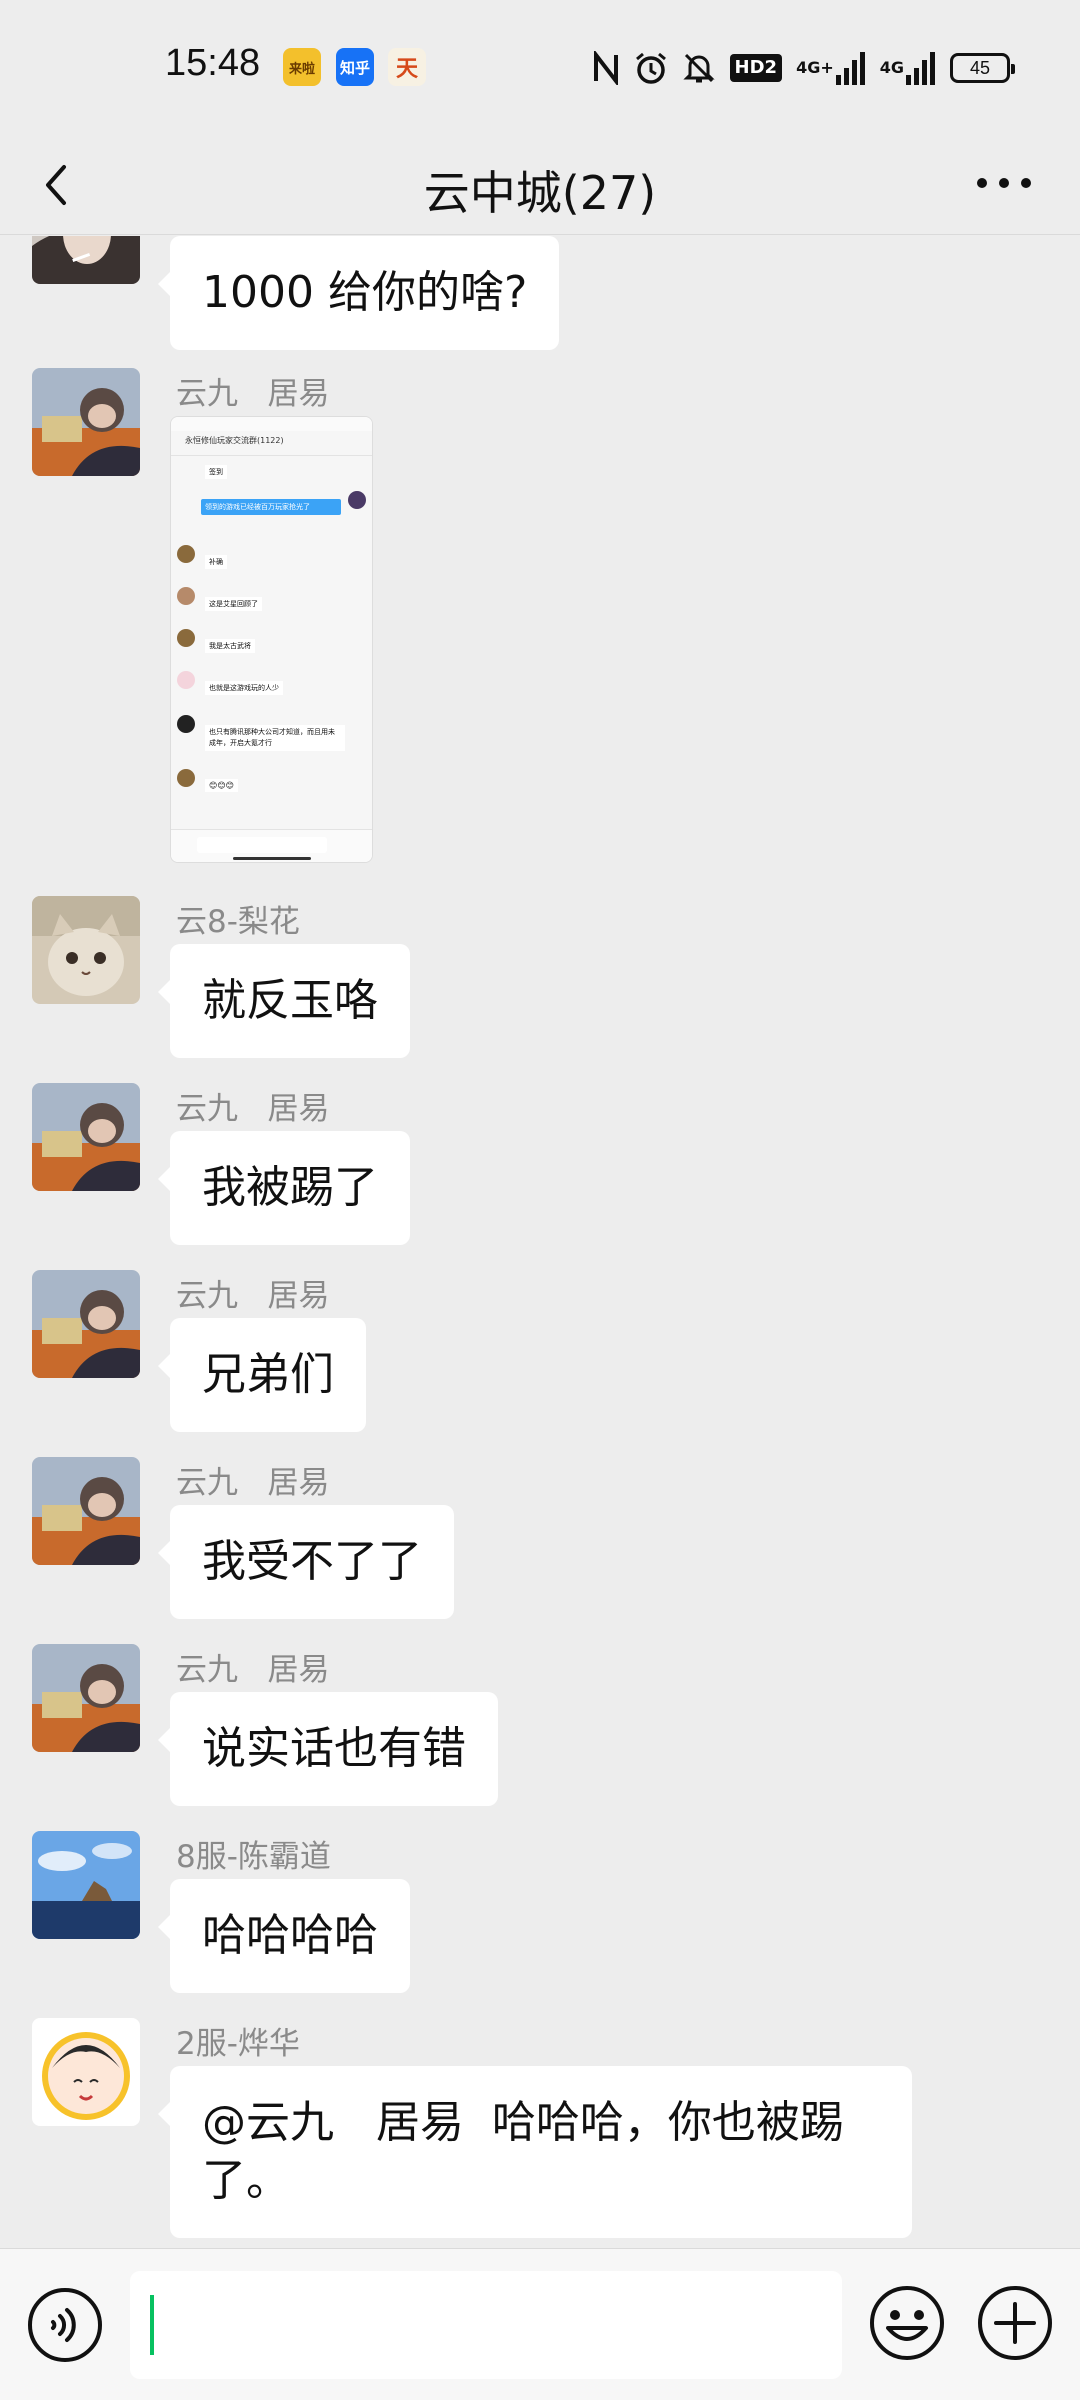 This screenshot has height=2400, width=1080. I want to click on message-bubble: 我受不了了, so click(306, 1562).